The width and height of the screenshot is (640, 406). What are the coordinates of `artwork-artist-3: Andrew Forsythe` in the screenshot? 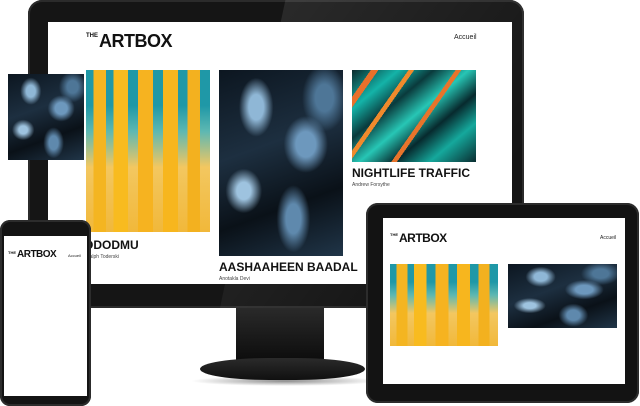 It's located at (371, 185).